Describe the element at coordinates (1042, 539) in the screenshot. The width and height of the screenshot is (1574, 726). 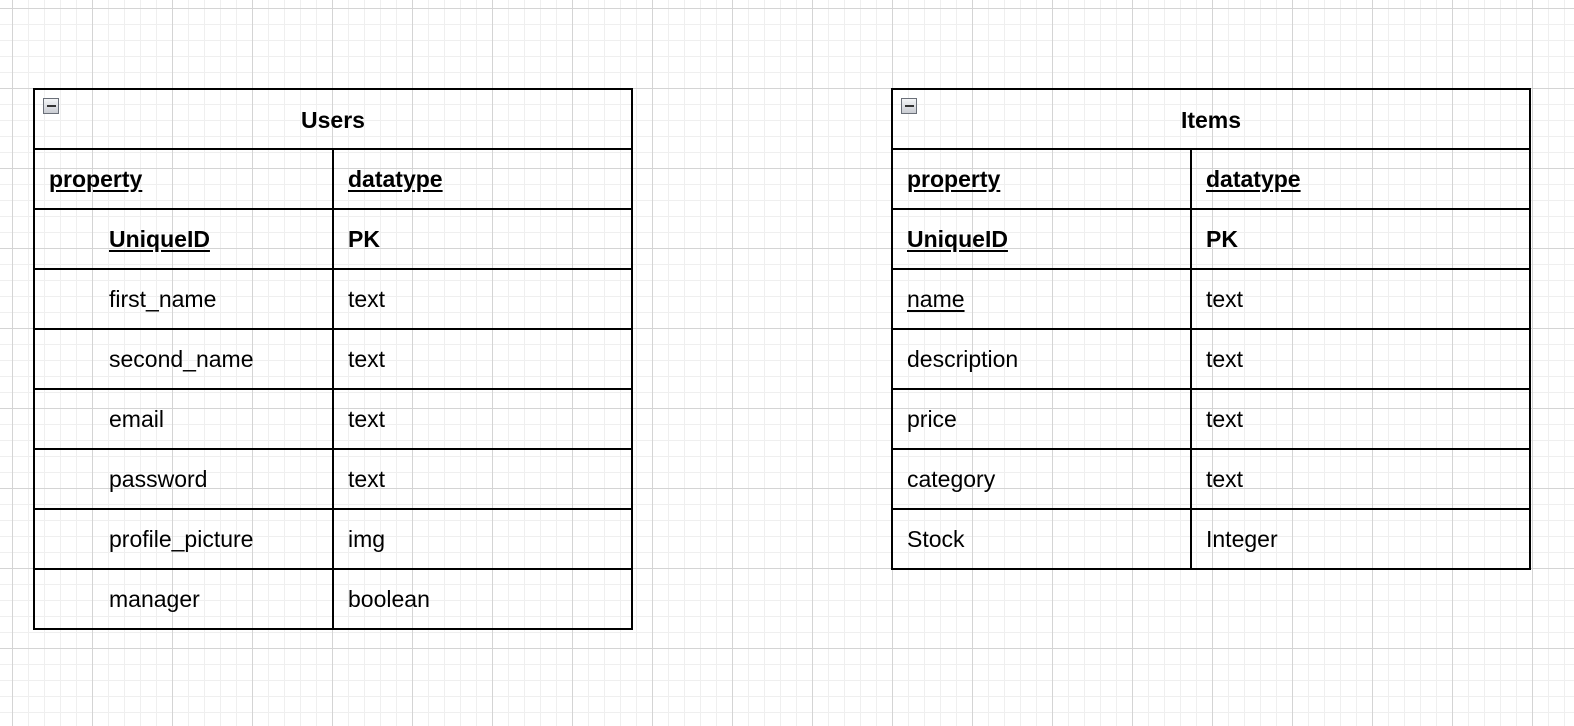
I see `items-row-property: Stock` at that location.